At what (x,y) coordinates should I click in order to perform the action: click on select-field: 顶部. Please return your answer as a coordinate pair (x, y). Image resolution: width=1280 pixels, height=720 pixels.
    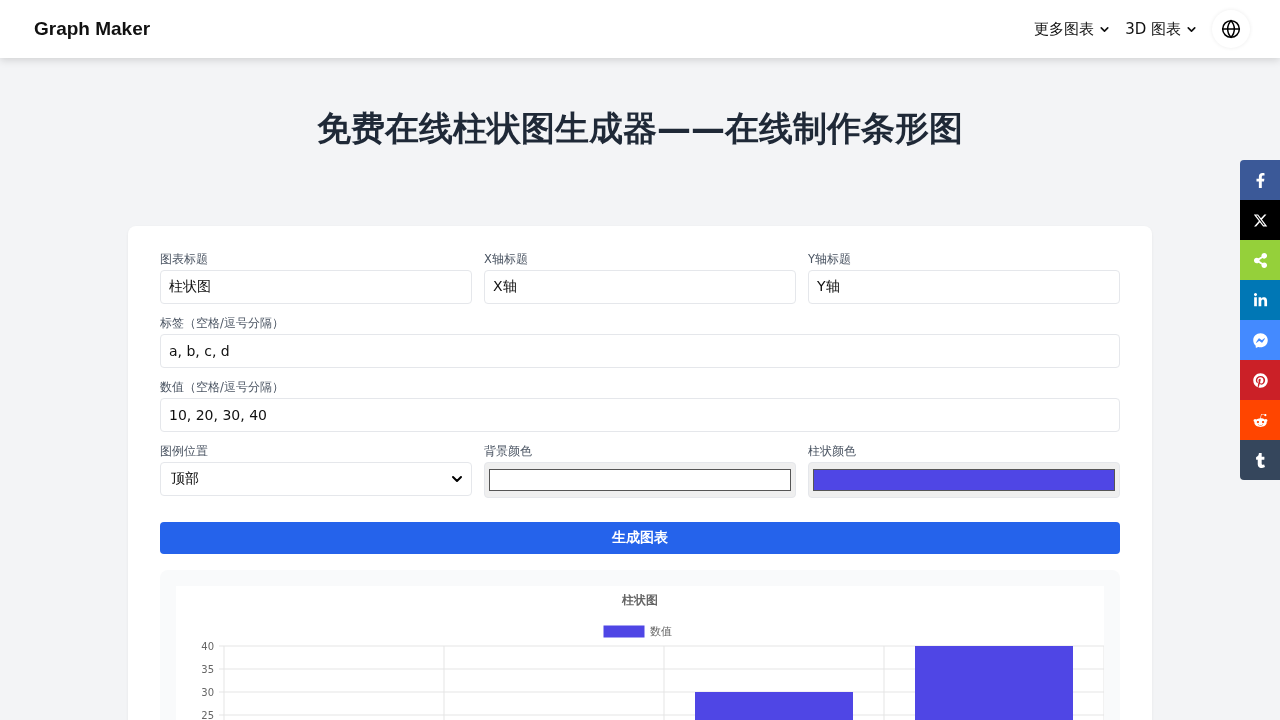
    Looking at the image, I should click on (316, 479).